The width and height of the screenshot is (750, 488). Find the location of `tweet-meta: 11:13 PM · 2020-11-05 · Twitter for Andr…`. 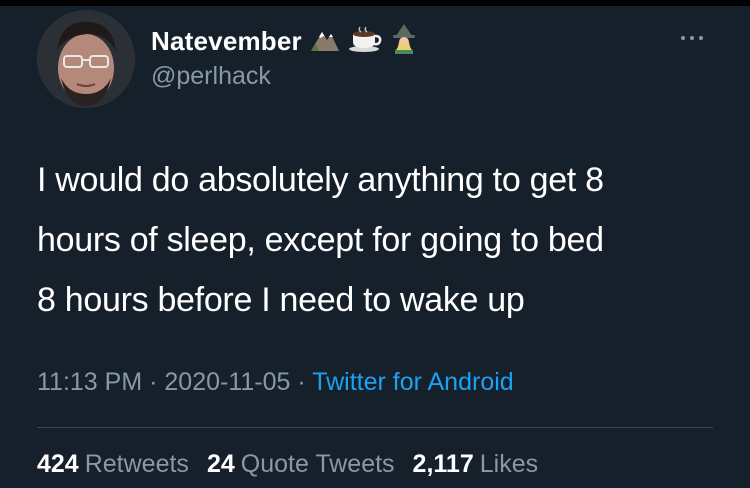

tweet-meta: 11:13 PM · 2020-11-05 · Twitter for Andr… is located at coordinates (275, 382).